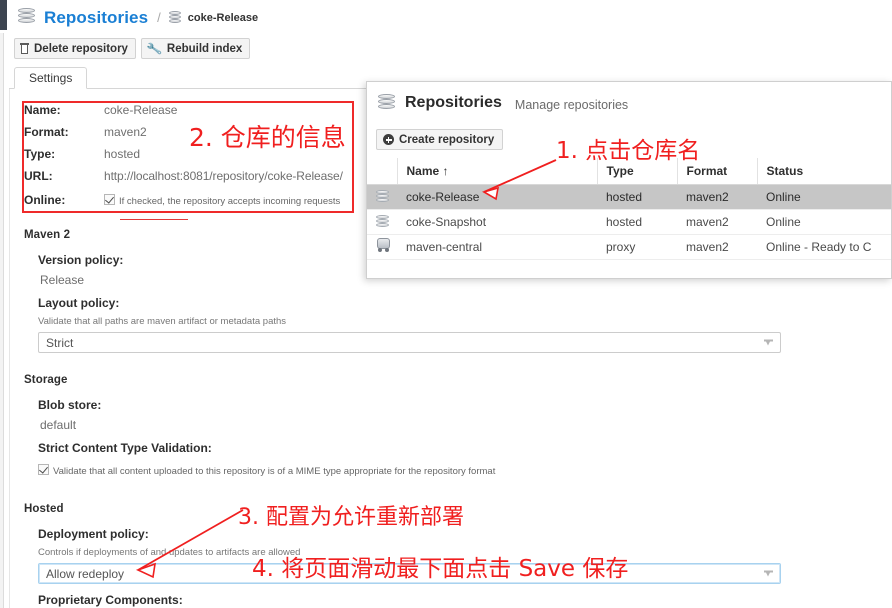 This screenshot has height=608, width=892. I want to click on rebuild-index-label: Rebuild index, so click(204, 48).